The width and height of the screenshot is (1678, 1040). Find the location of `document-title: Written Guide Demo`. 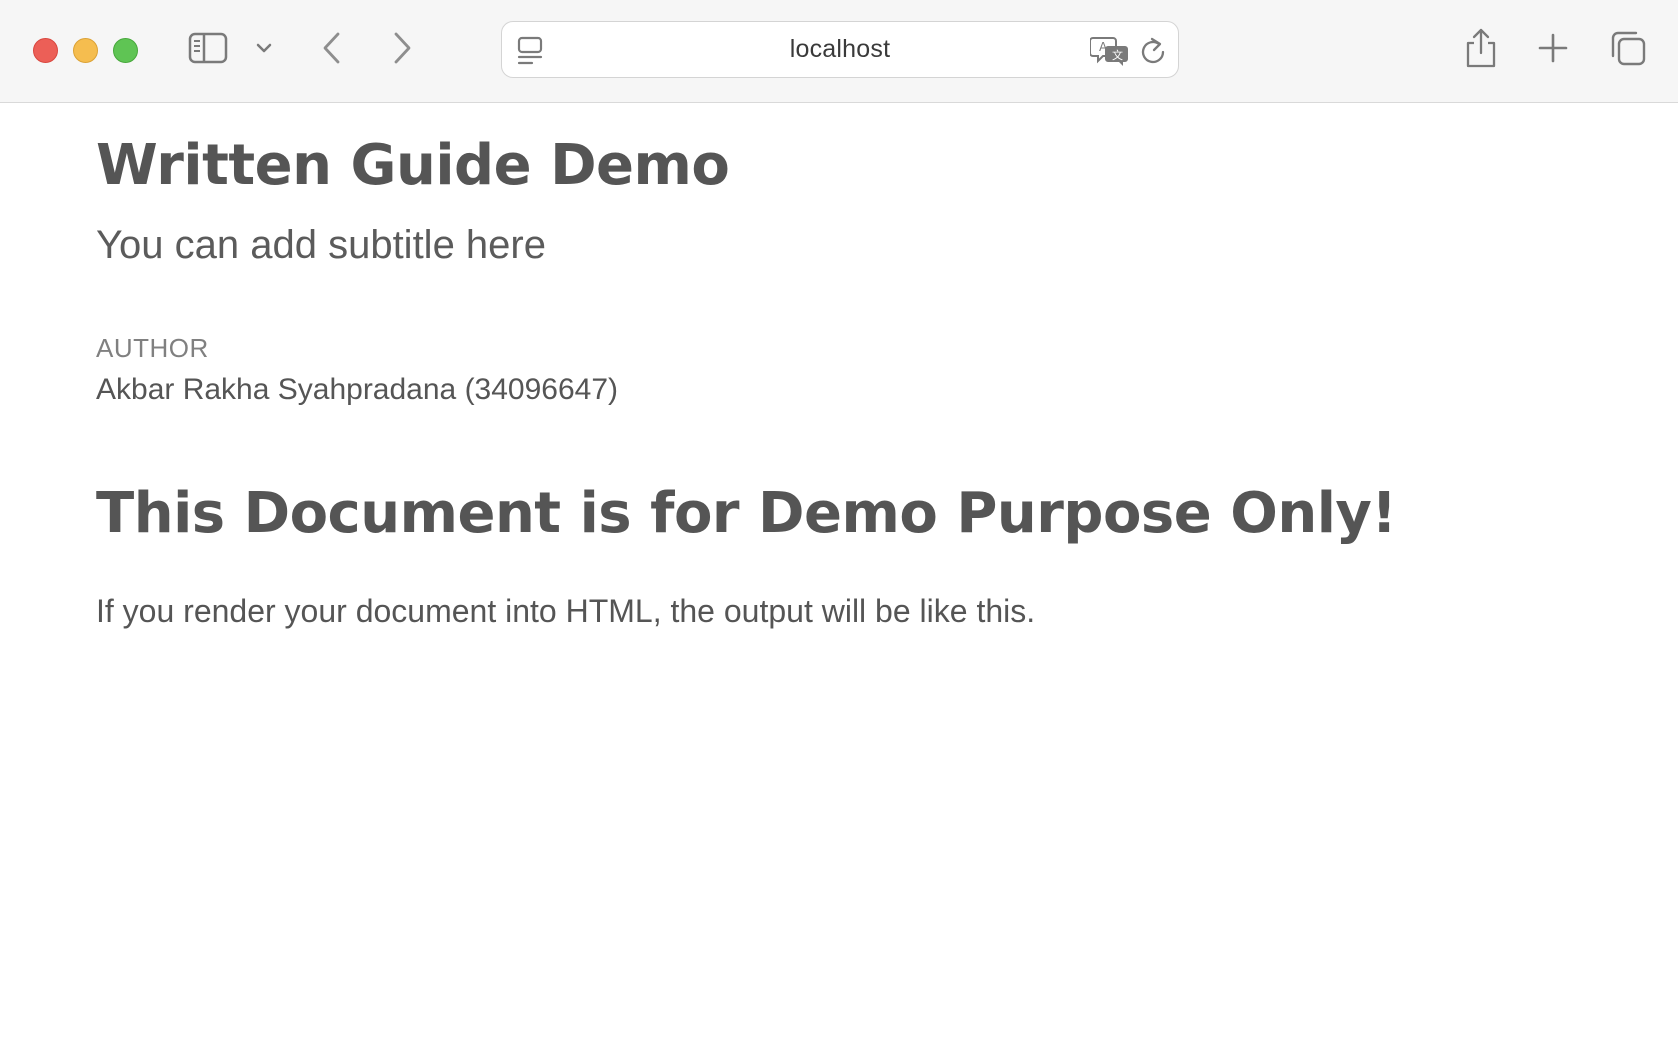

document-title: Written Guide Demo is located at coordinates (413, 165).